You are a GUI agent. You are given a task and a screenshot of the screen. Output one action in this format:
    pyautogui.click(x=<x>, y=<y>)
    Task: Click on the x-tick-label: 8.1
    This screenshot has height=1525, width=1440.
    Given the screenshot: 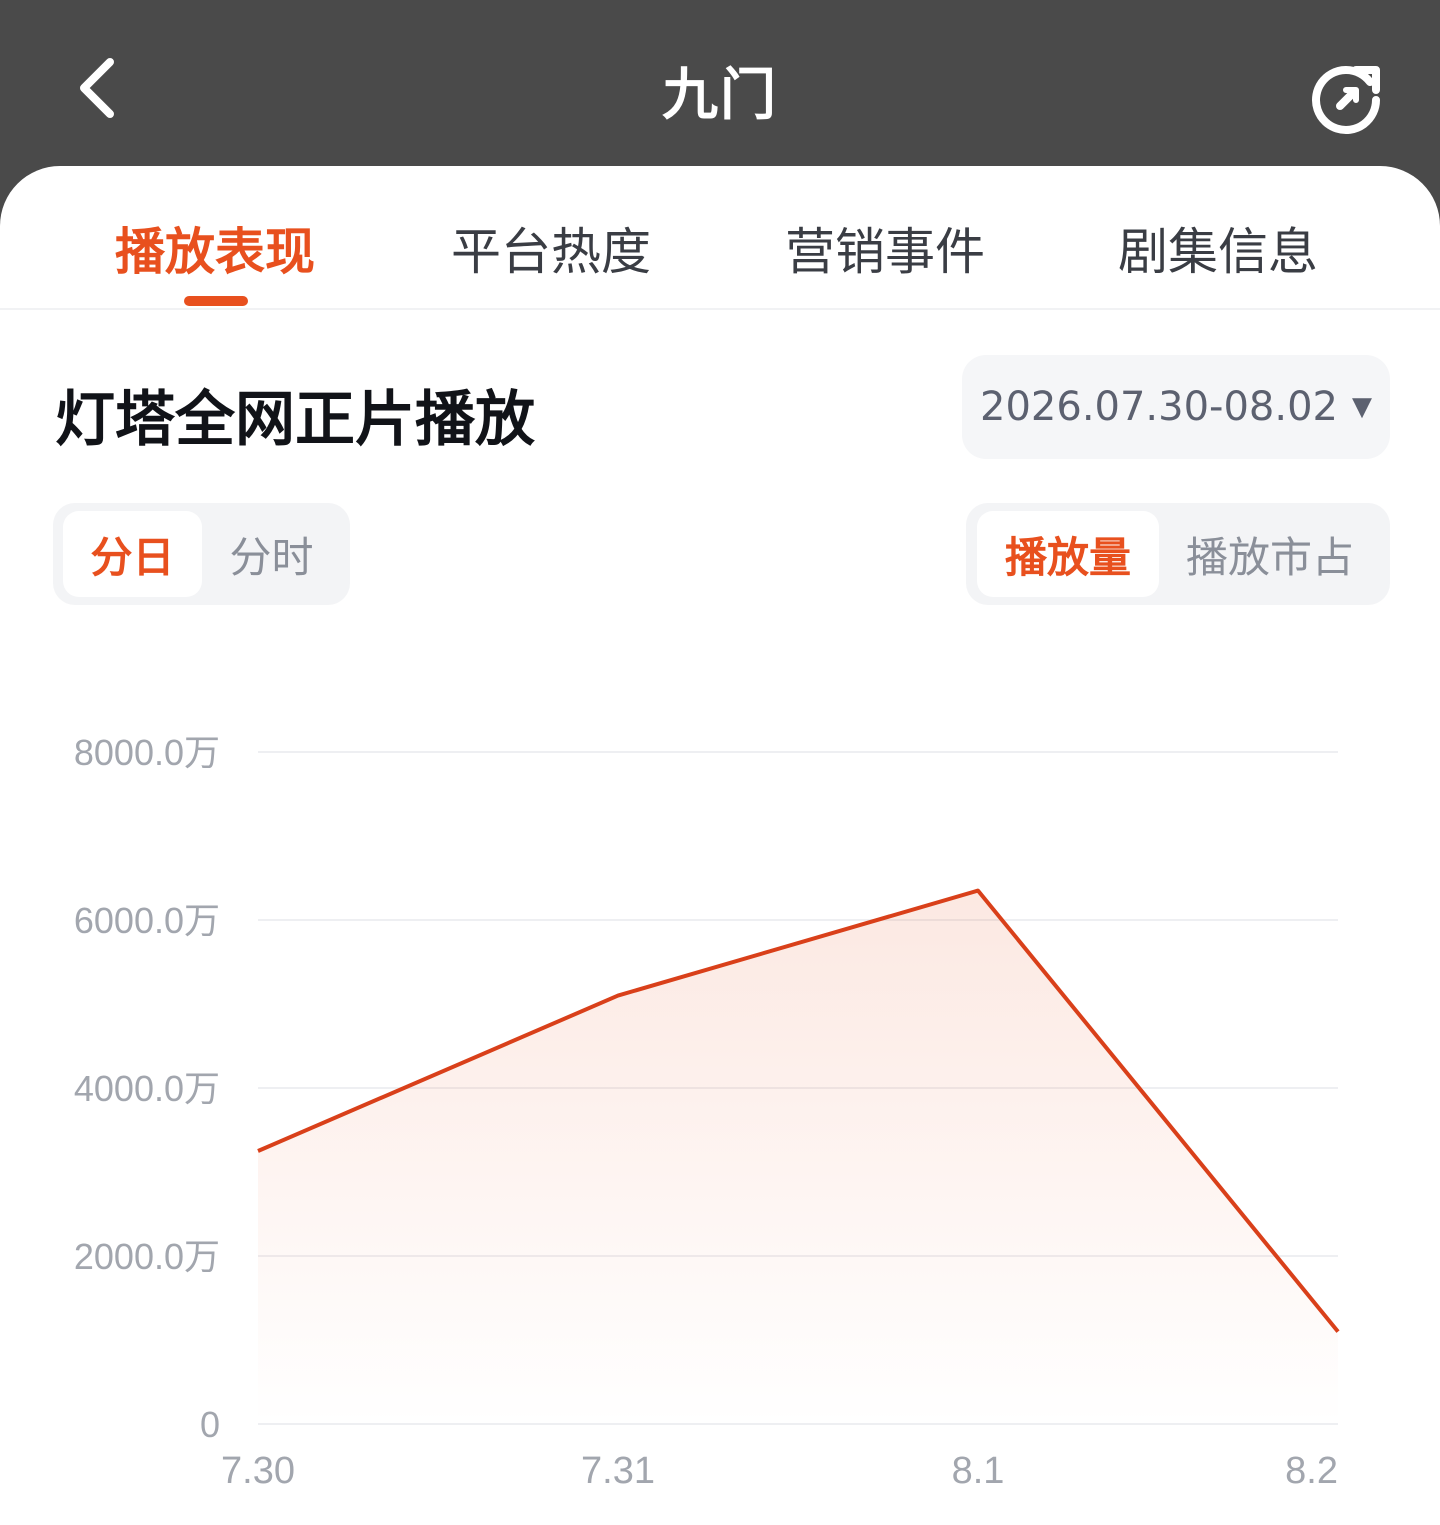 What is the action you would take?
    pyautogui.click(x=978, y=1471)
    